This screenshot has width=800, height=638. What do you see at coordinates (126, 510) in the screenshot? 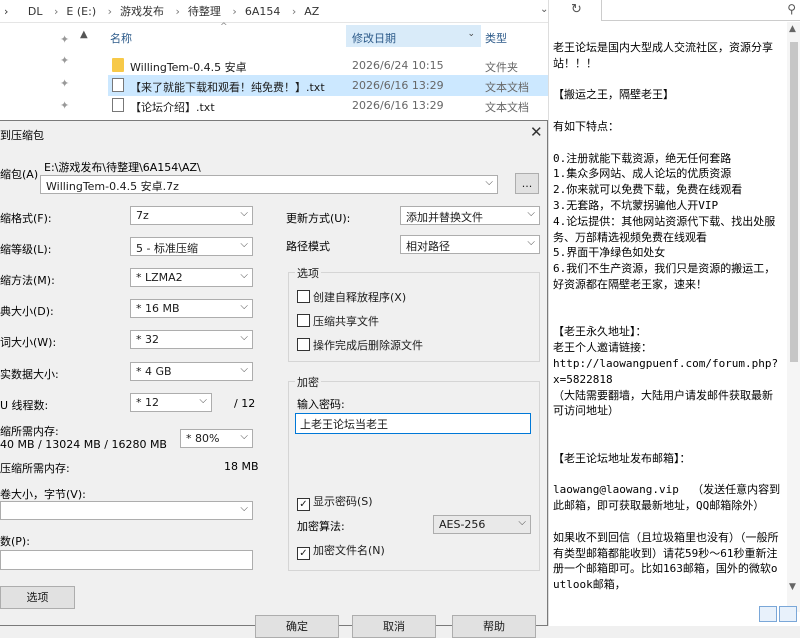
I see `volume-size-select: ⌵` at bounding box center [126, 510].